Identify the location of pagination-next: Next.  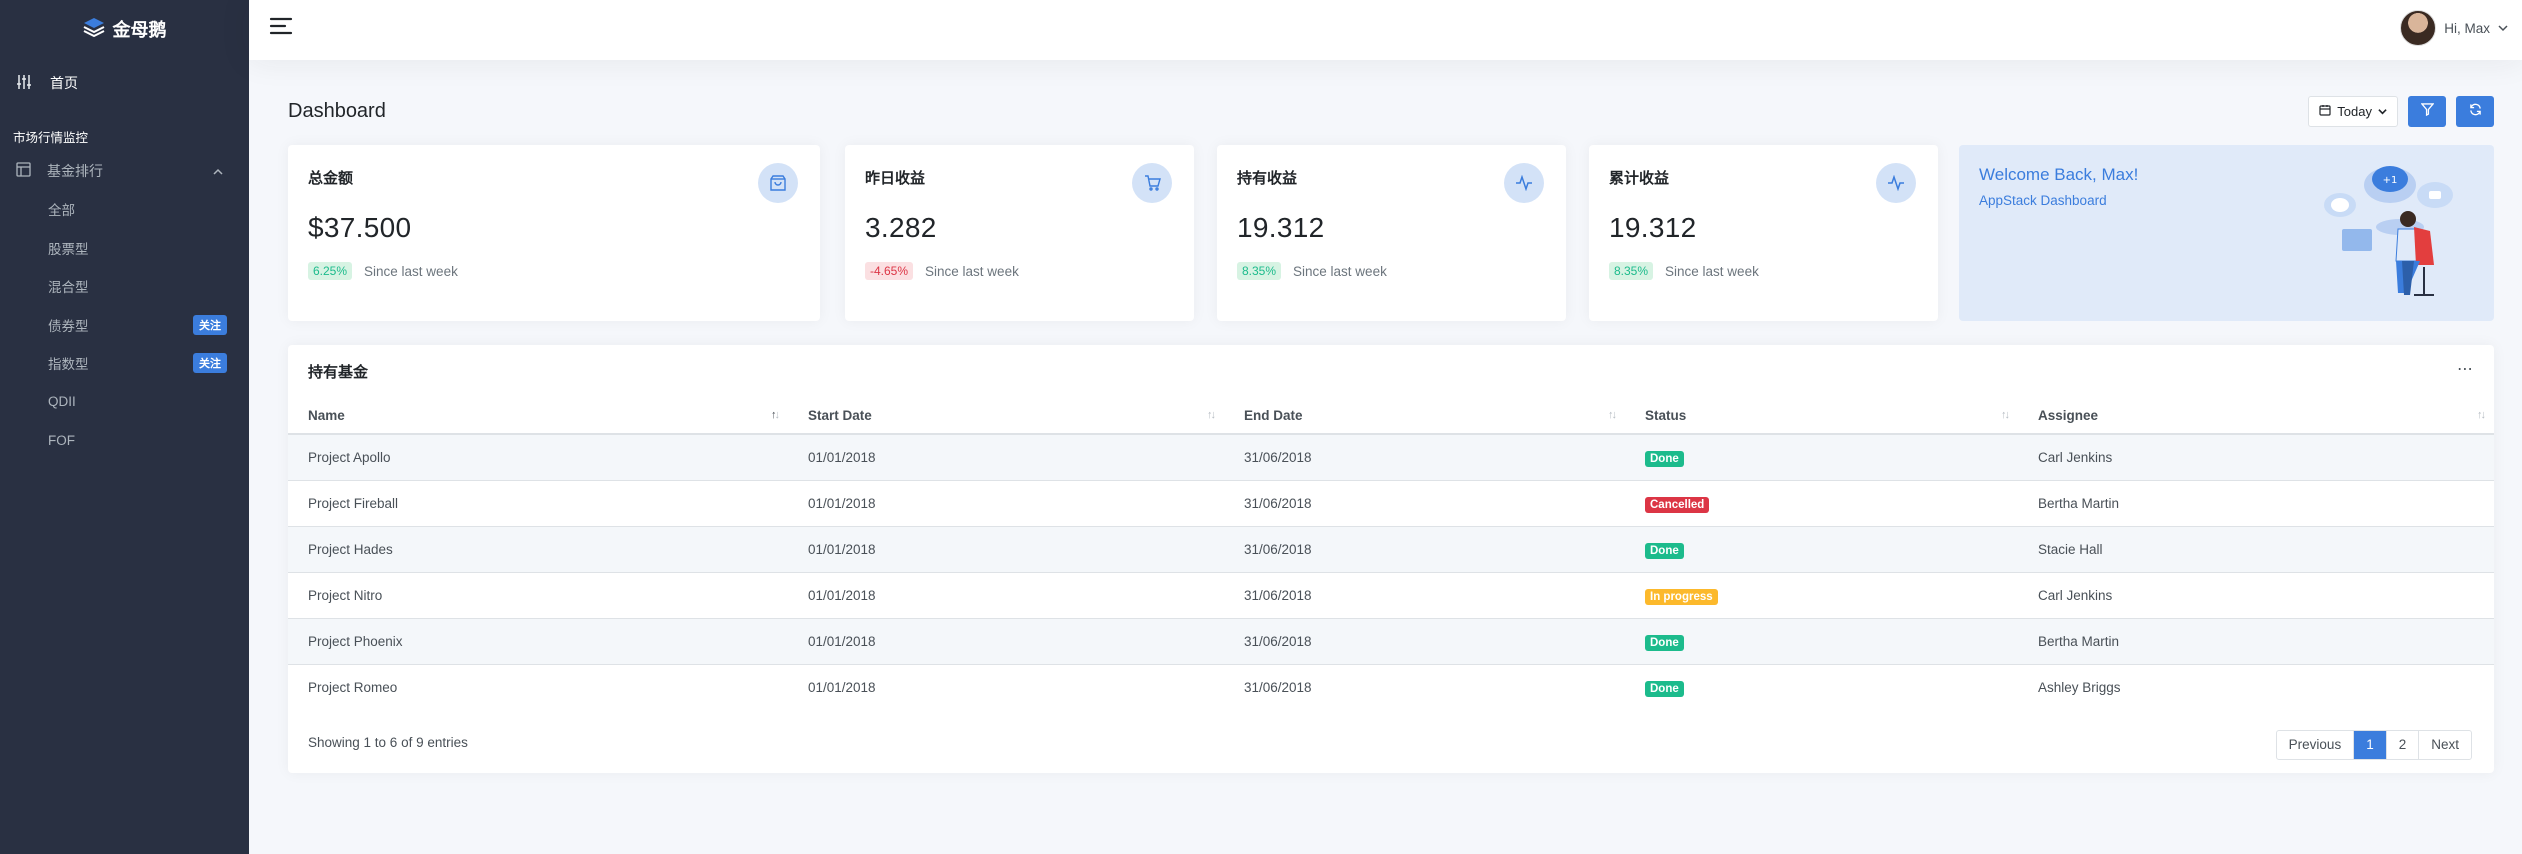
(2444, 745).